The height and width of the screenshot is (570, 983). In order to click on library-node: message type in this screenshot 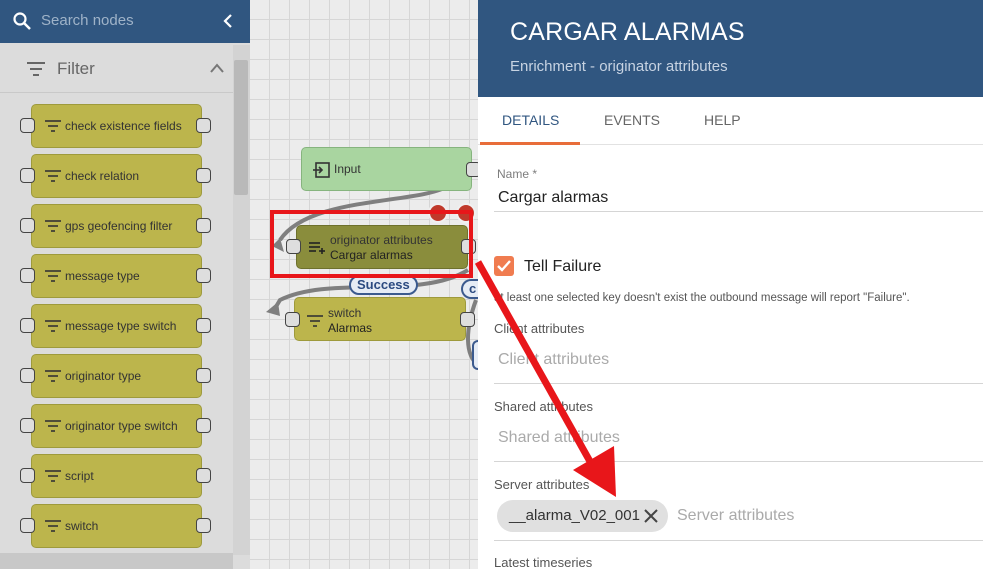, I will do `click(116, 276)`.